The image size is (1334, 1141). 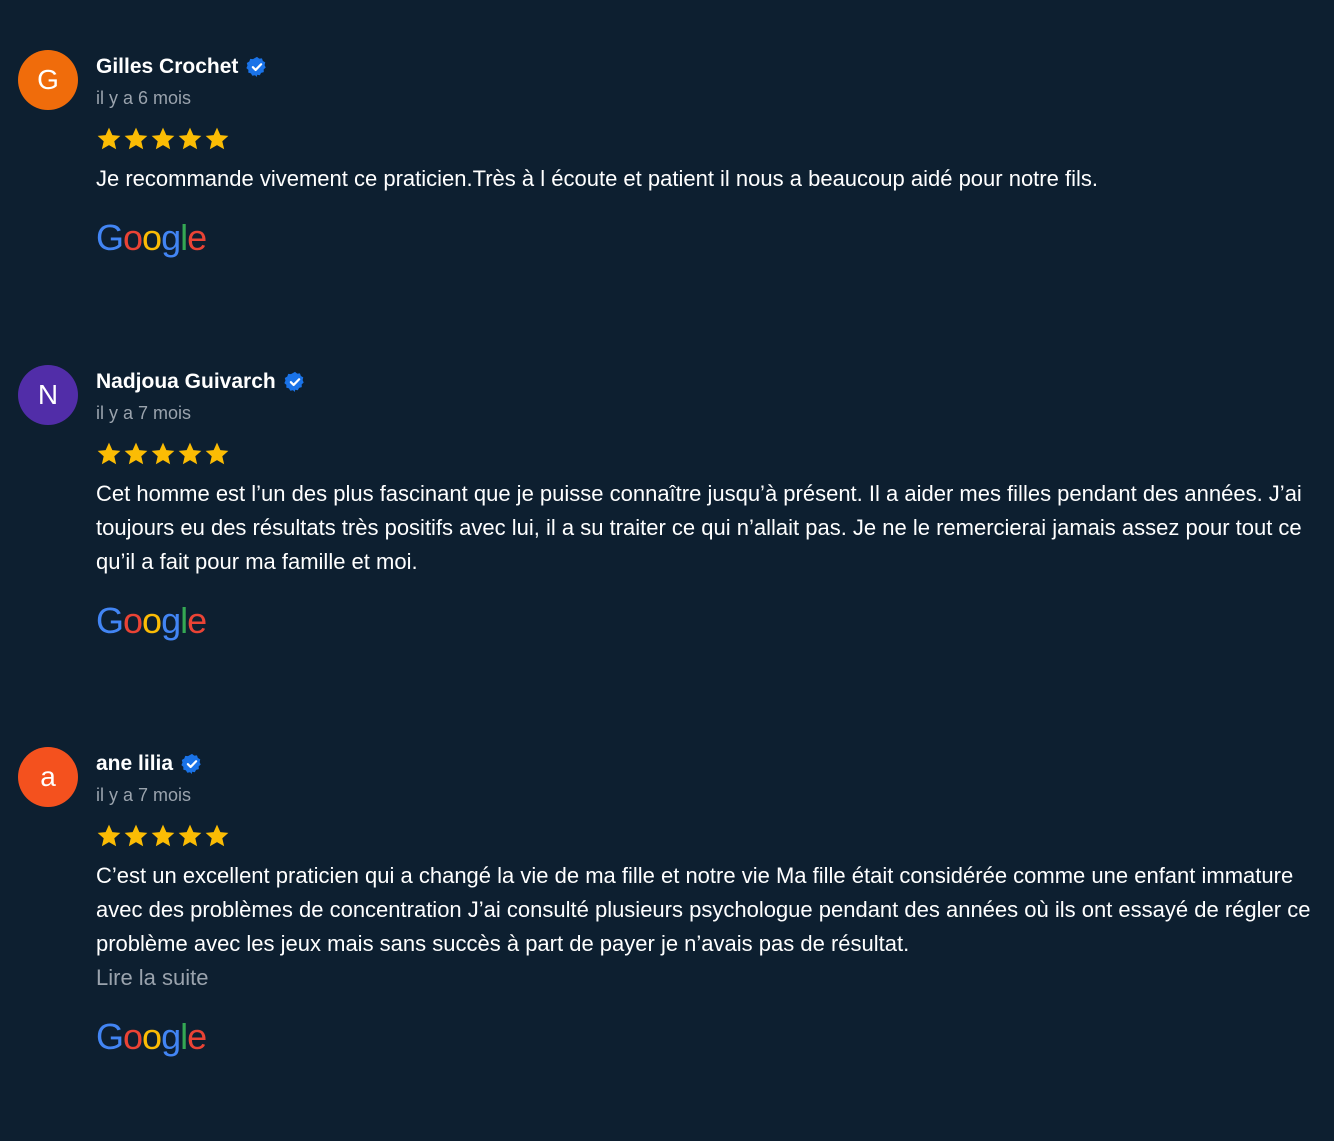 What do you see at coordinates (48, 777) in the screenshot?
I see `avatar: a` at bounding box center [48, 777].